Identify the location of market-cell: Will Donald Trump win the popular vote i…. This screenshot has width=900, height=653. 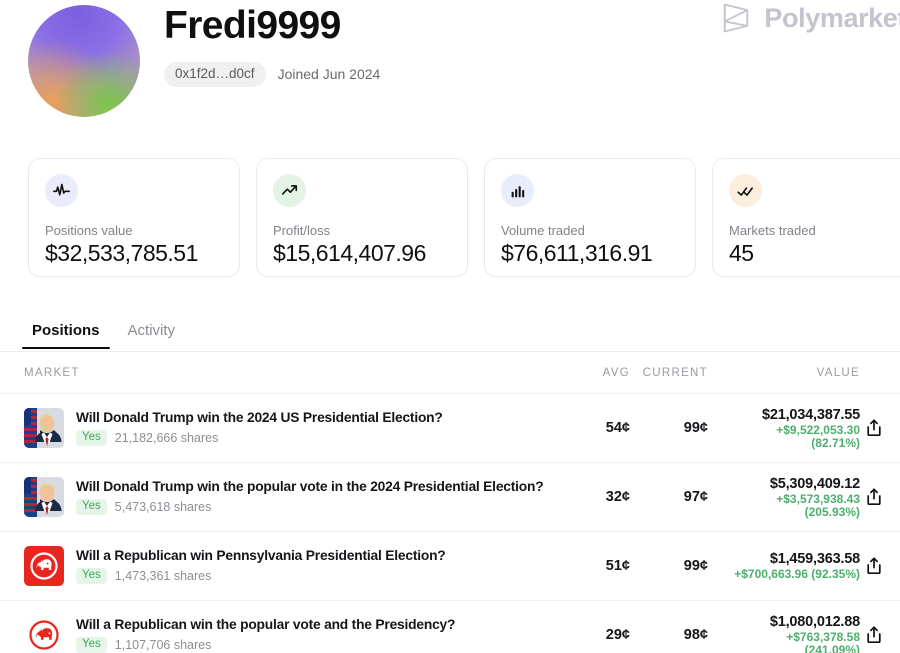
(285, 497).